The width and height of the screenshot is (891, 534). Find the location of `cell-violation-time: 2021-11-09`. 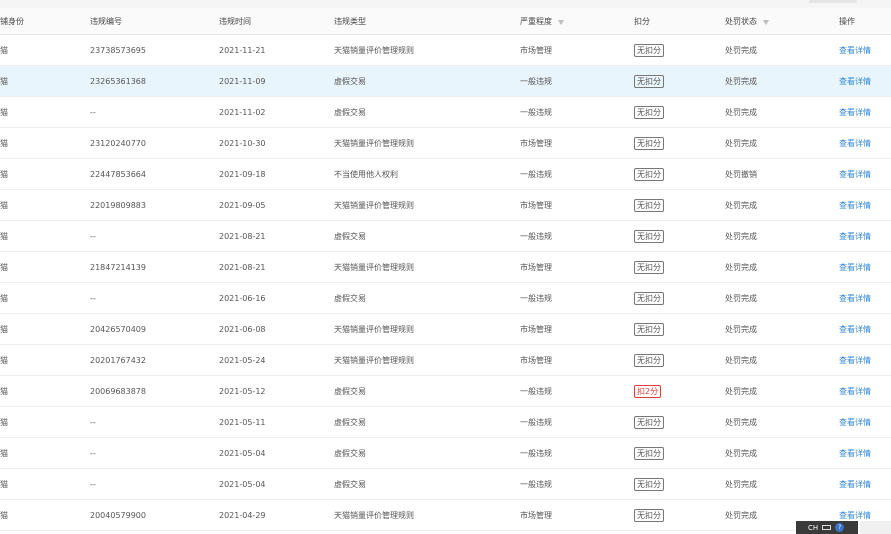

cell-violation-time: 2021-11-09 is located at coordinates (242, 81).